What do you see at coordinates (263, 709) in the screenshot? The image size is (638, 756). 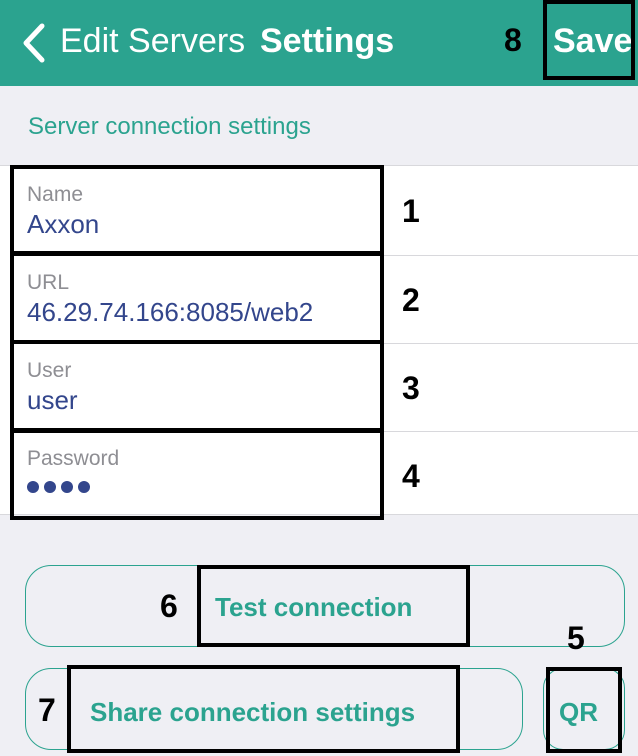 I see `callout-box-share` at bounding box center [263, 709].